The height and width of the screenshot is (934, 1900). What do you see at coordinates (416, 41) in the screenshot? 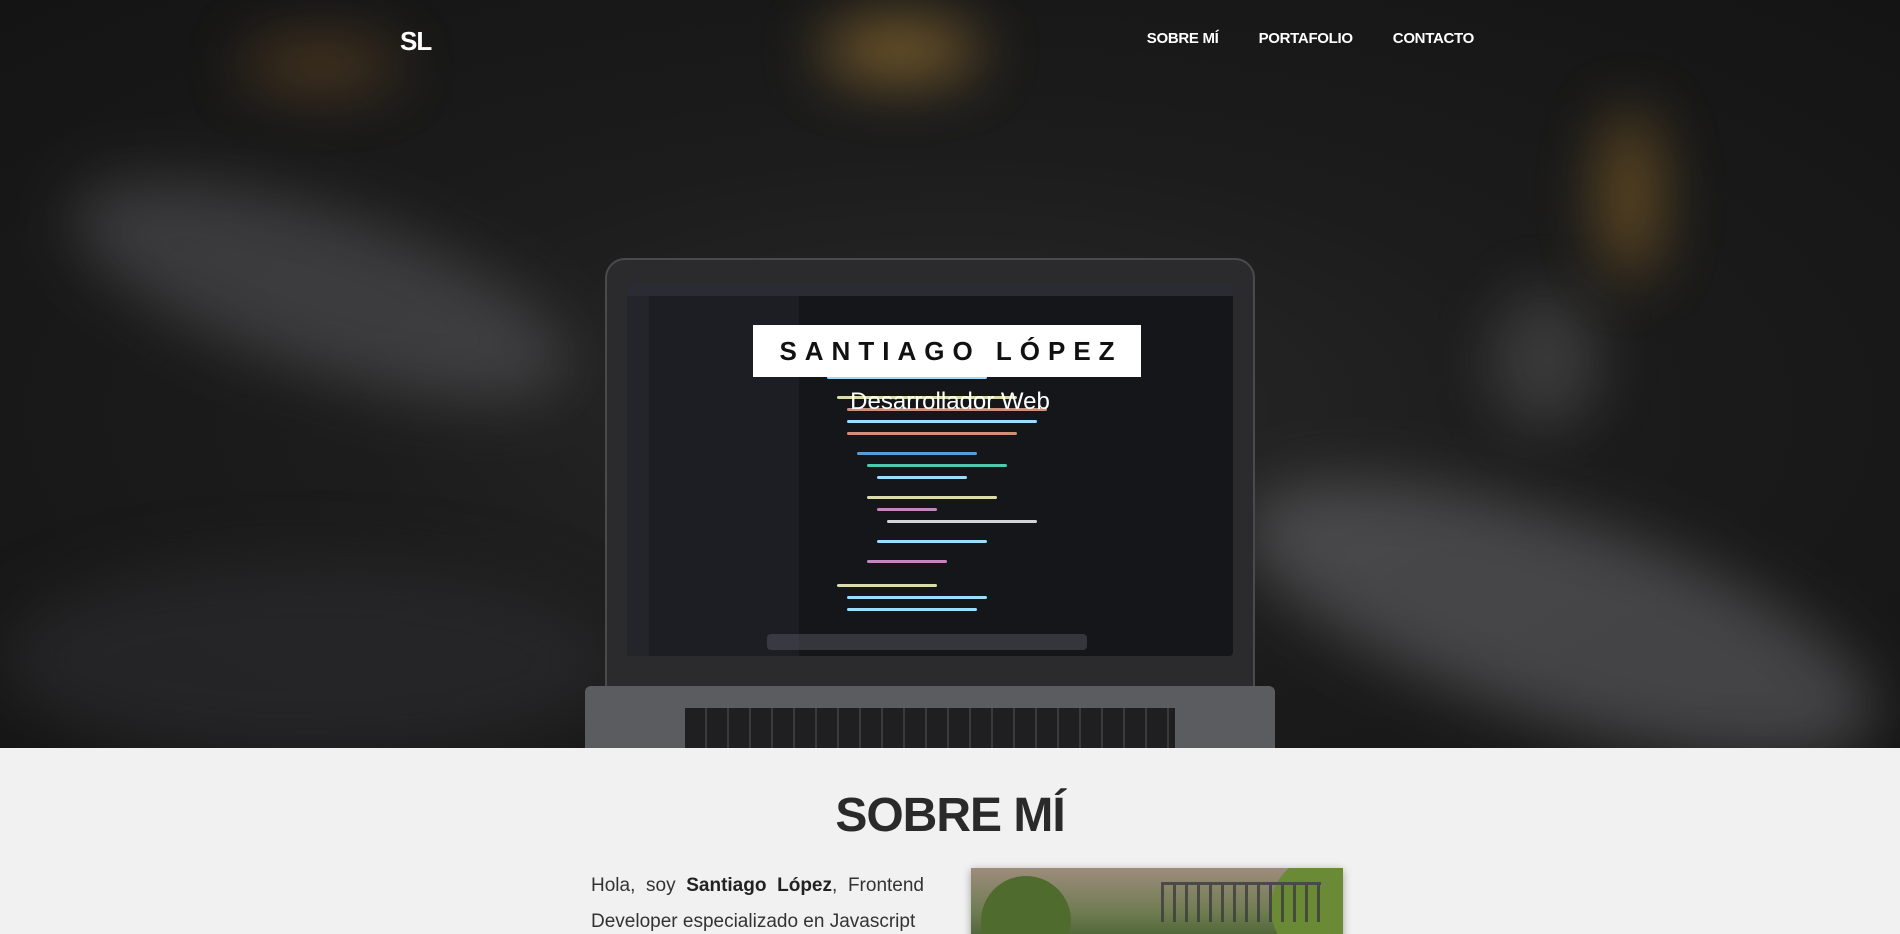
I see `site-logo: SL` at bounding box center [416, 41].